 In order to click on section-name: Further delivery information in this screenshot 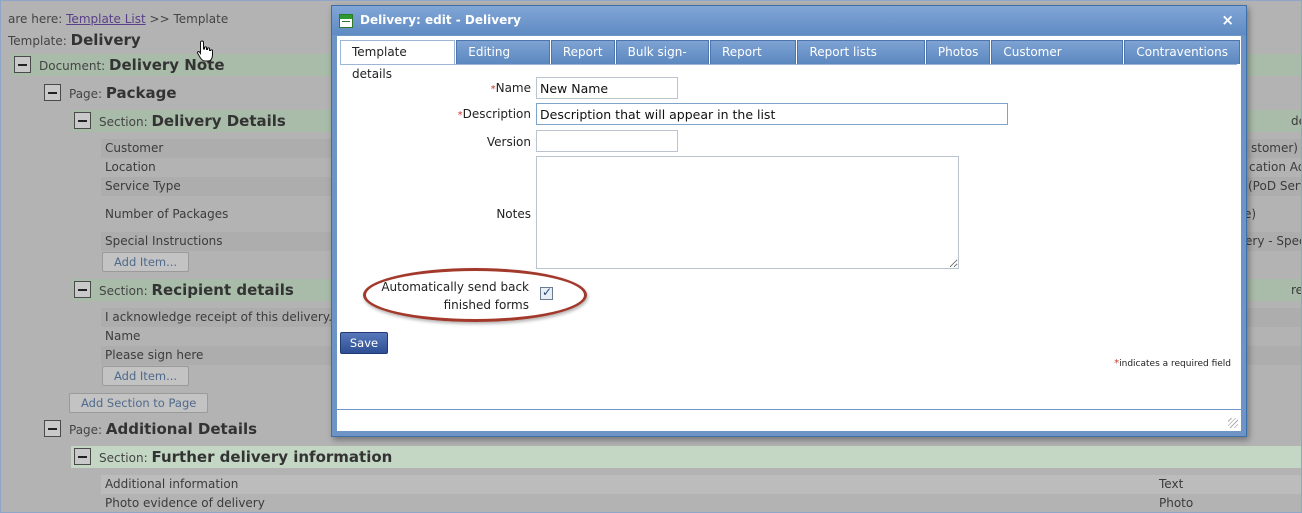, I will do `click(272, 457)`.